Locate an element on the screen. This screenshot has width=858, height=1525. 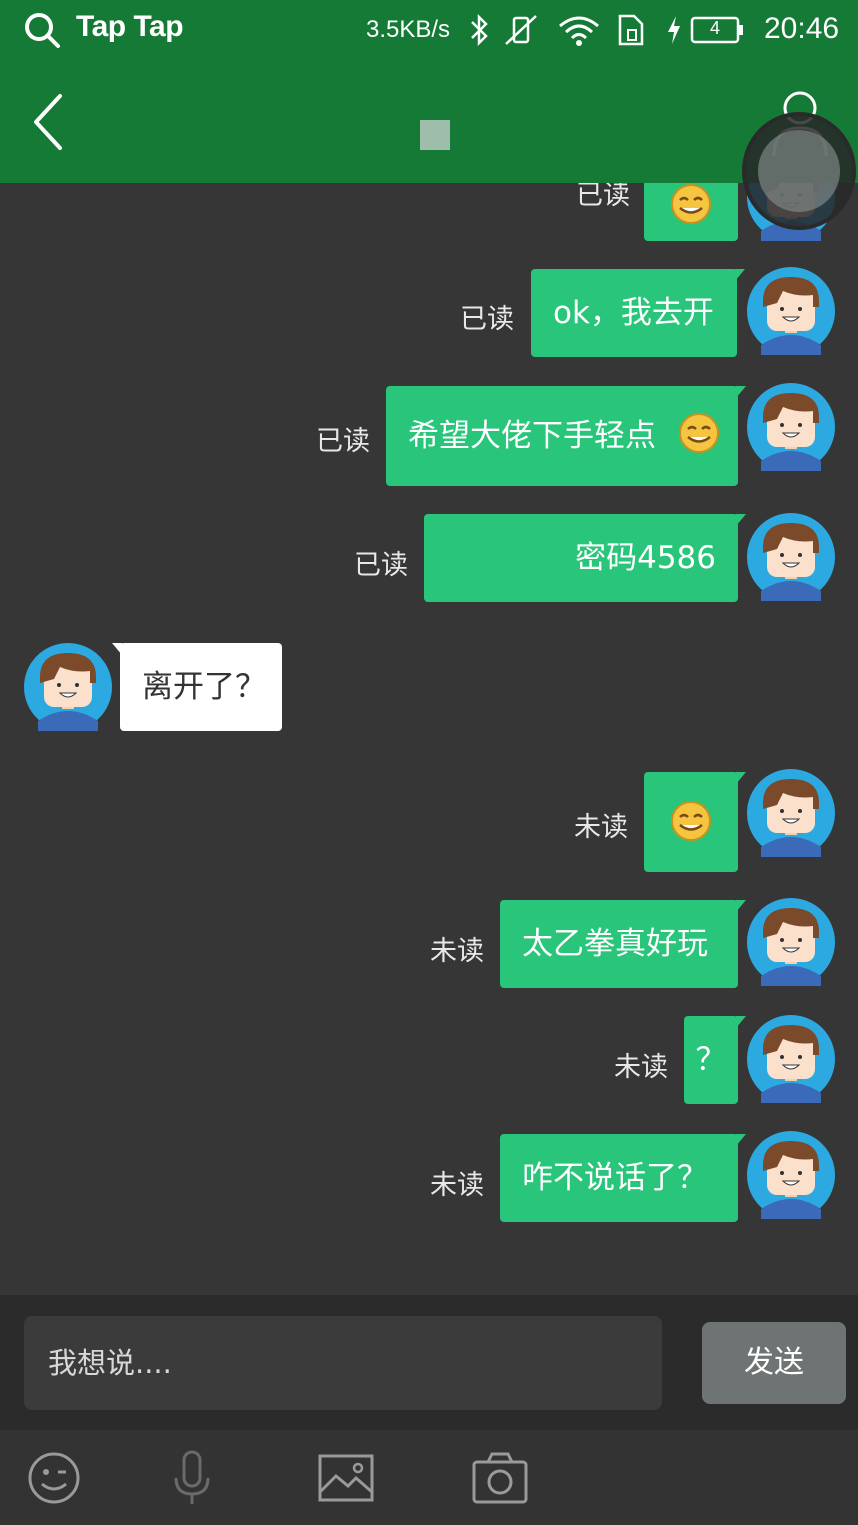
network-speed: 3.5KB/s is located at coordinates (408, 29).